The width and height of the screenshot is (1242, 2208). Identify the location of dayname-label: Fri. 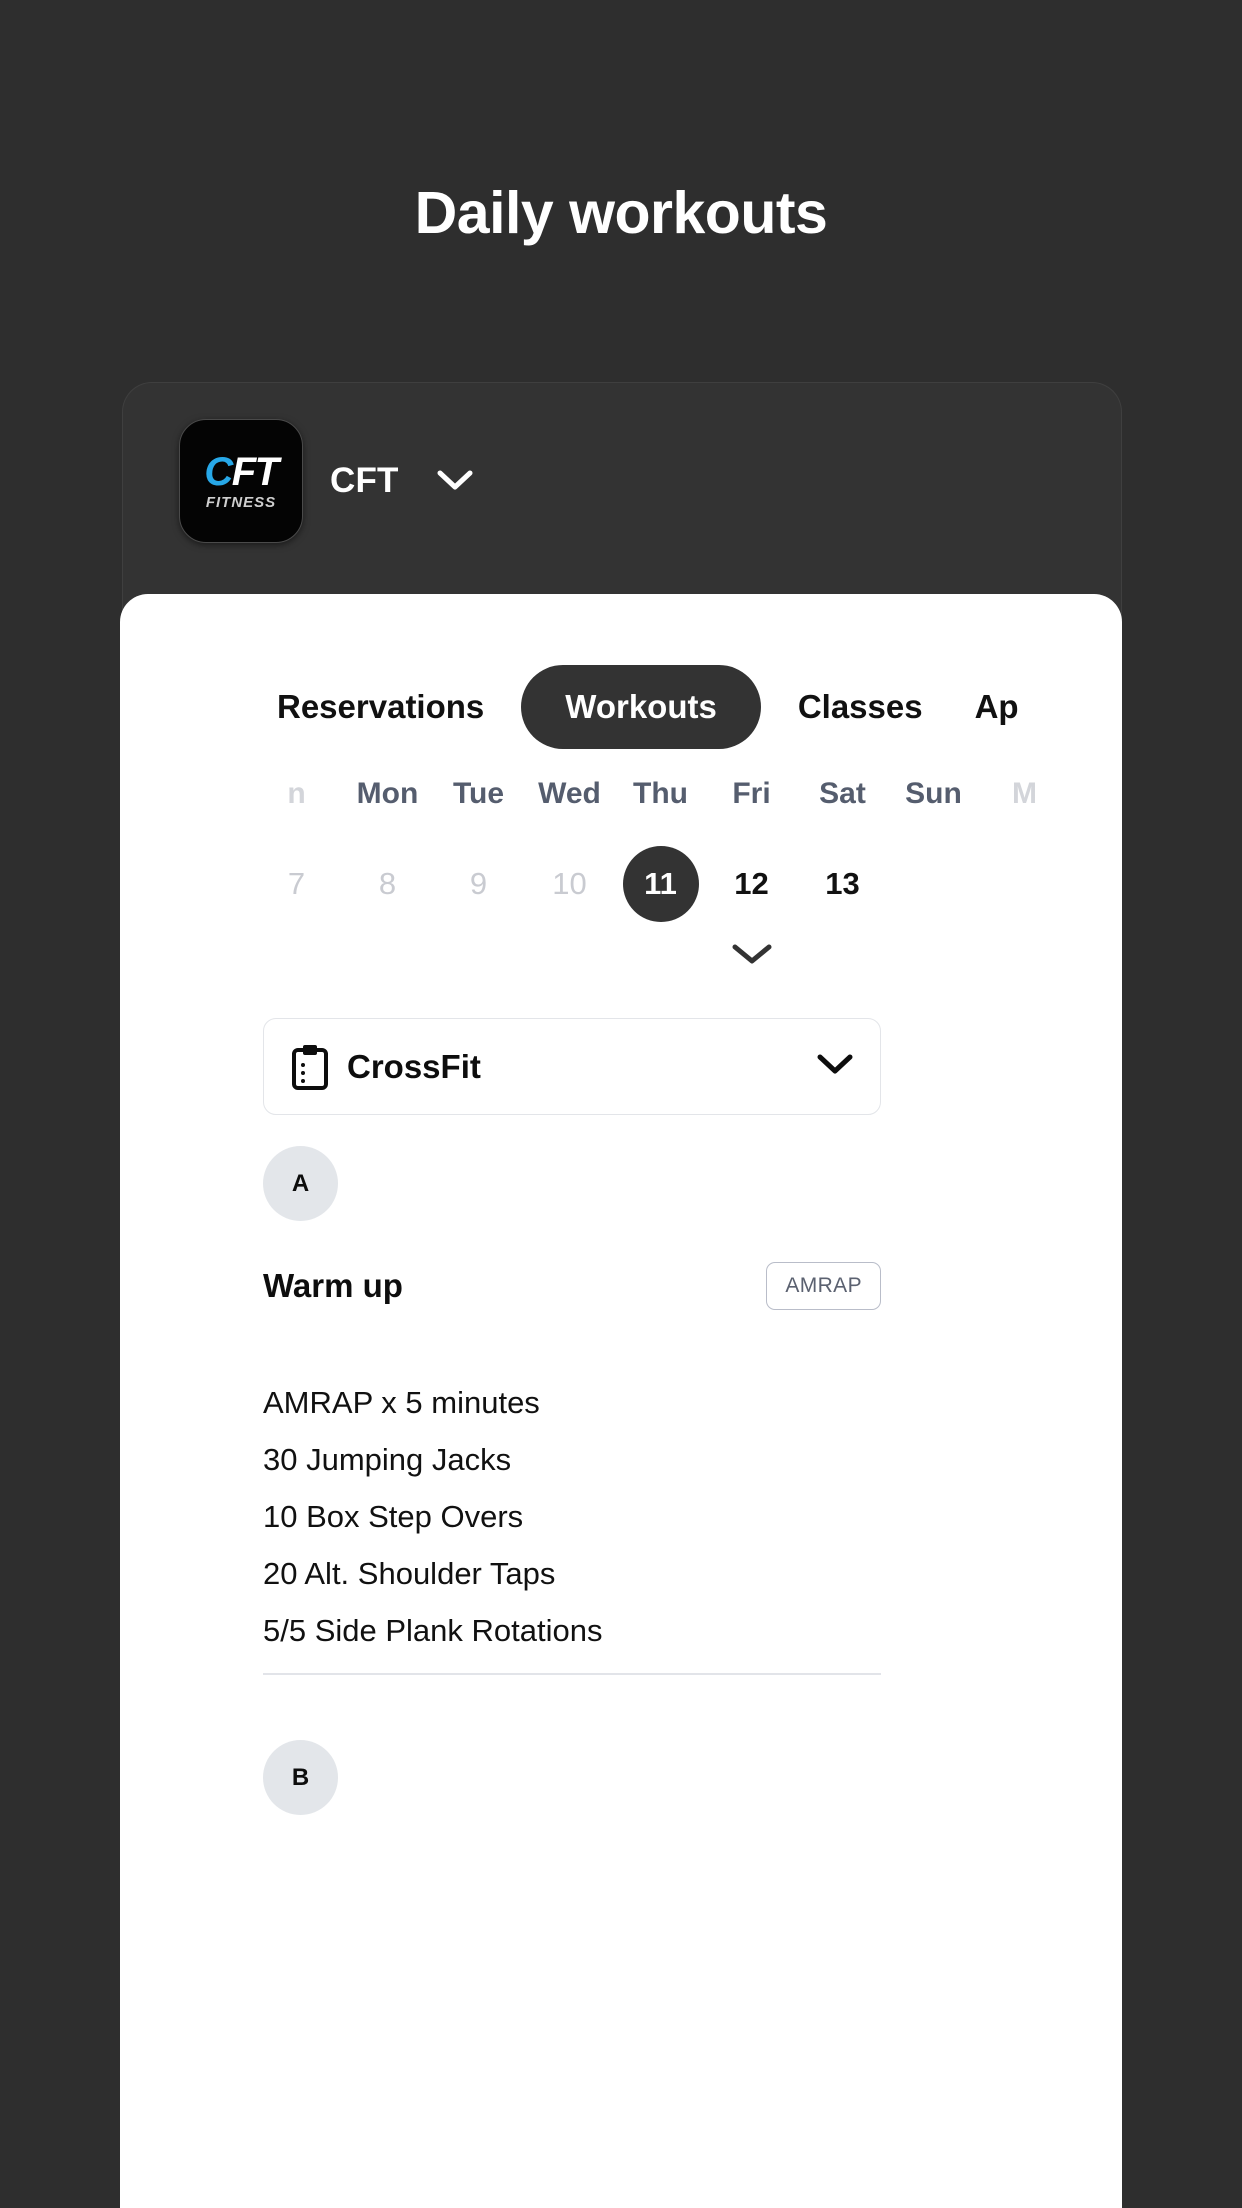
(751, 793).